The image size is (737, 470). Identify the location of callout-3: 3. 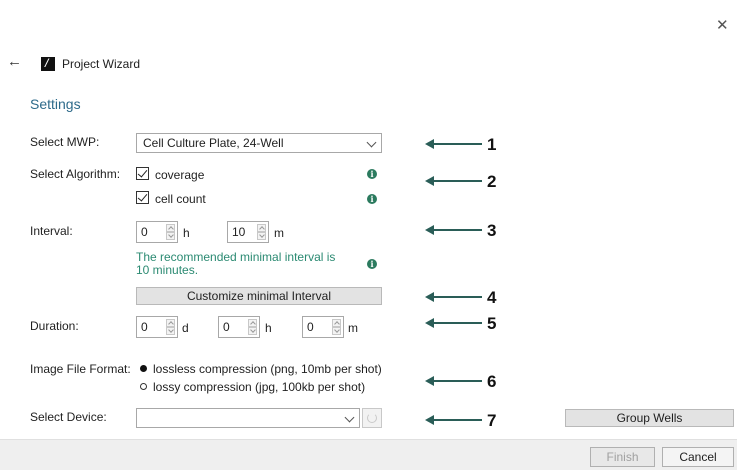
(492, 230).